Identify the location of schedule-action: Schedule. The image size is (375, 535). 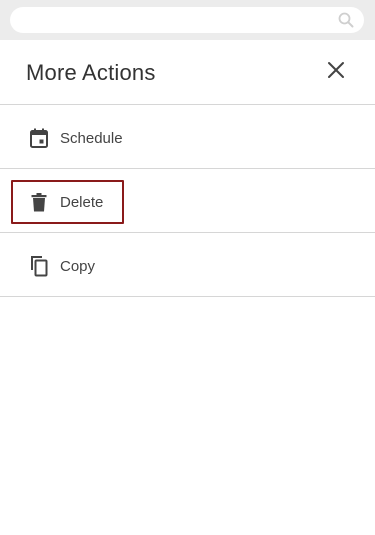
(67, 138).